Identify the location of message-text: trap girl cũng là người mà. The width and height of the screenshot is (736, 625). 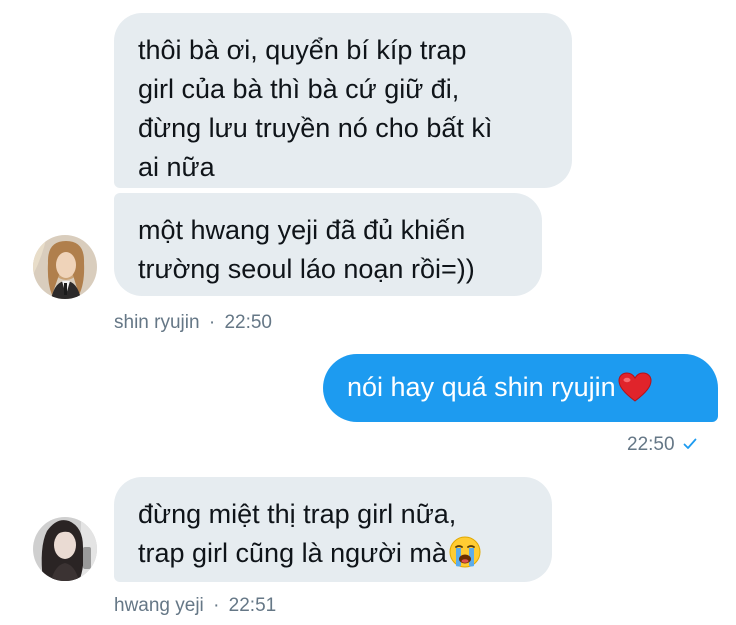
(333, 556).